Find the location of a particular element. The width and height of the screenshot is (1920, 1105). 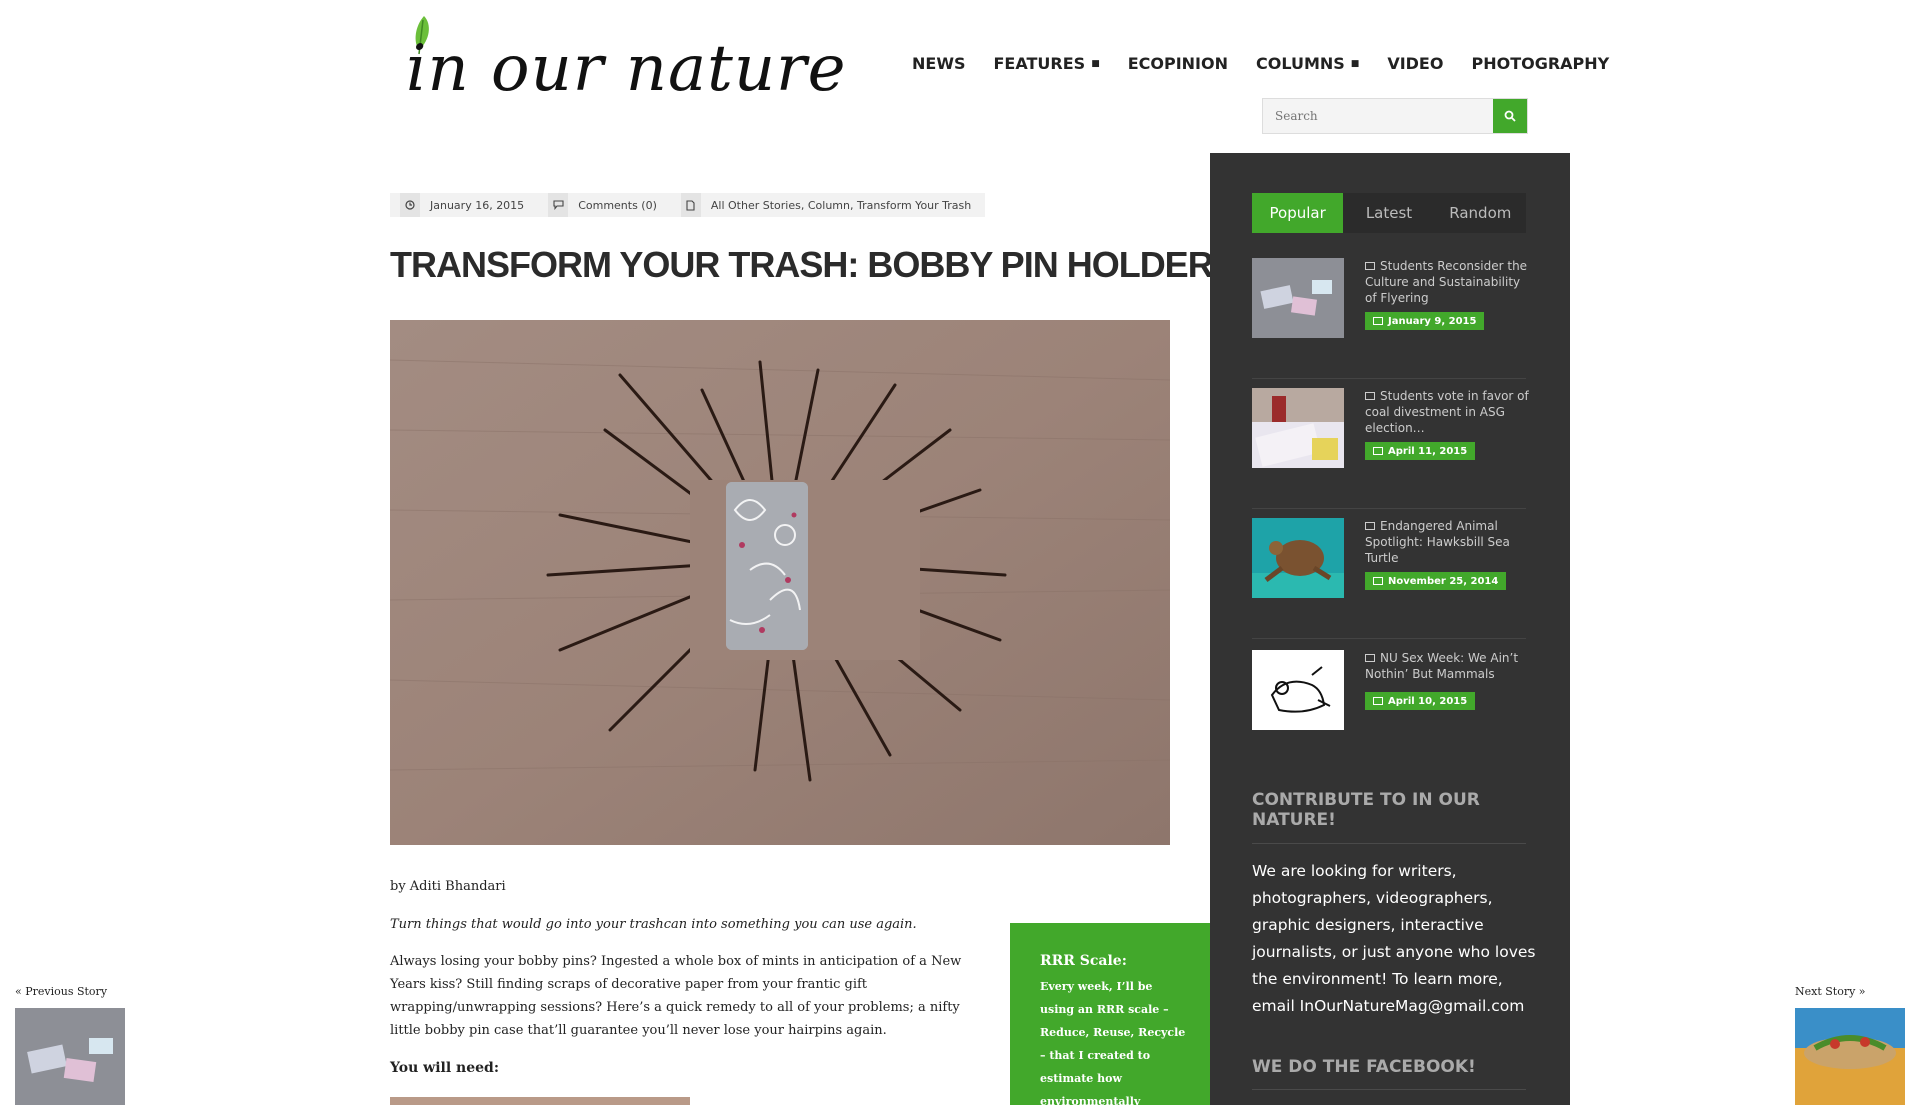

meta-date: January 16, 2015 is located at coordinates (464, 205).